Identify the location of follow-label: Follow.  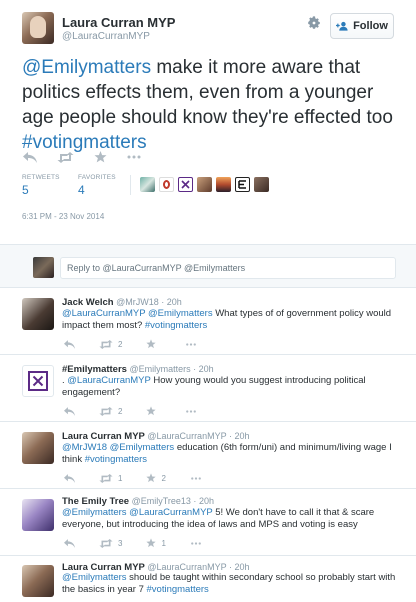
(370, 26).